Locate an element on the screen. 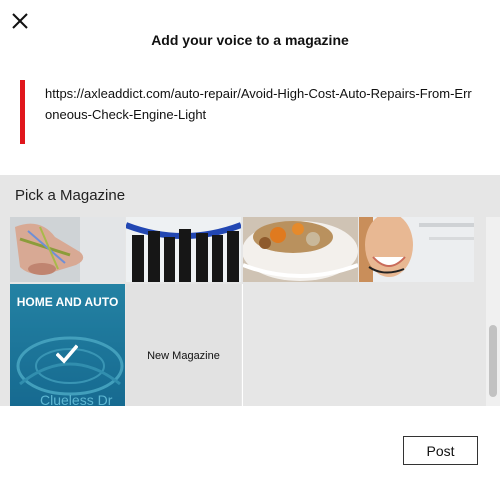  post-button: Post is located at coordinates (440, 450).